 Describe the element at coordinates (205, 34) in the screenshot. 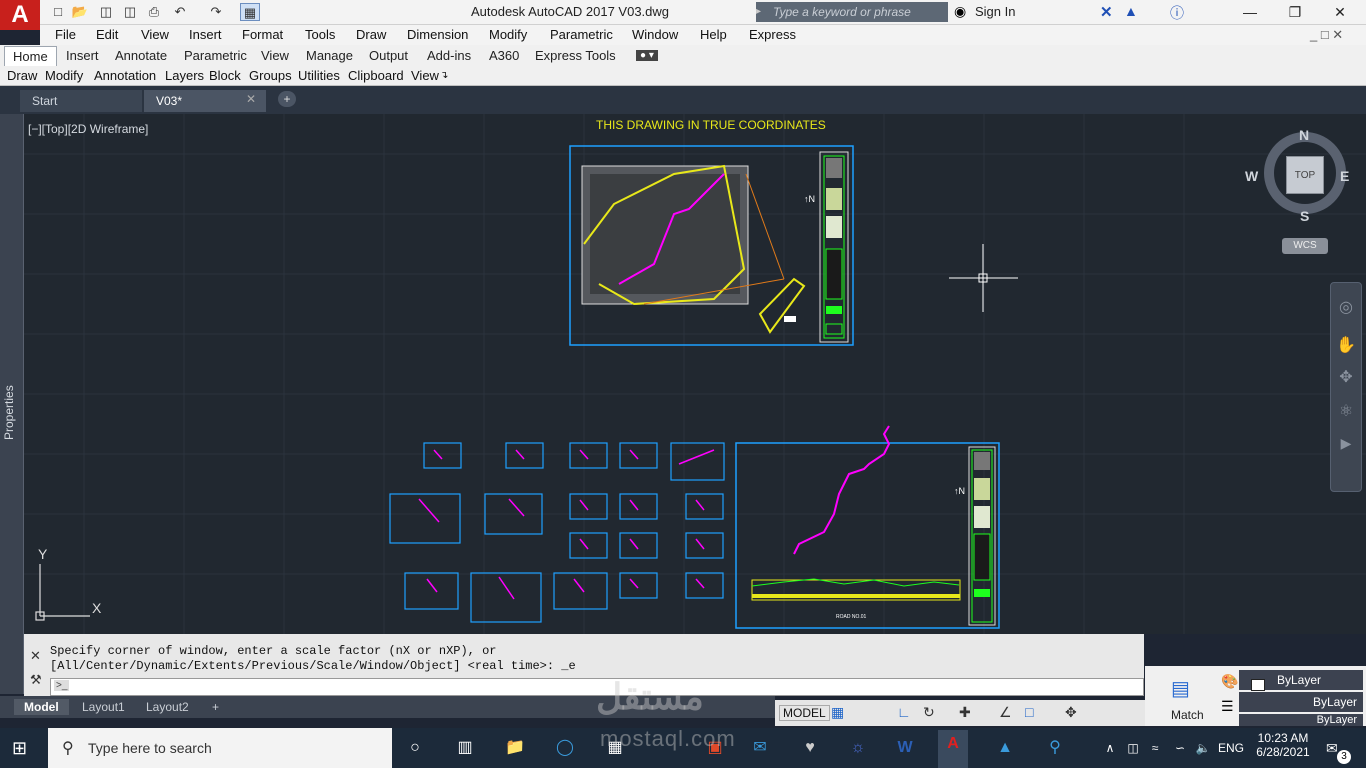

I see `menu-insert: Insert` at that location.